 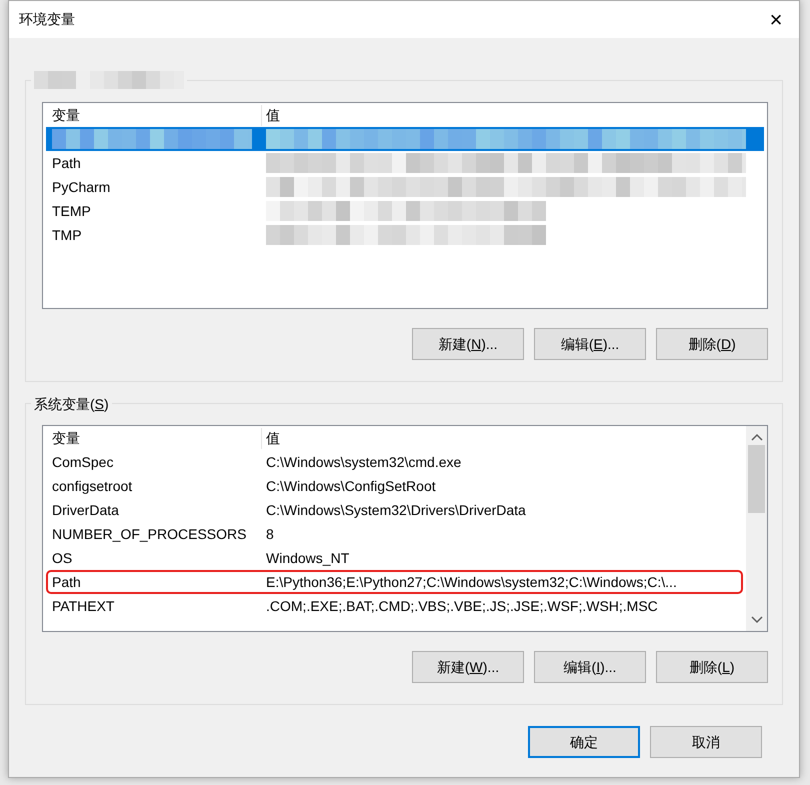 What do you see at coordinates (71, 211) in the screenshot?
I see `variable-name: TEMP` at bounding box center [71, 211].